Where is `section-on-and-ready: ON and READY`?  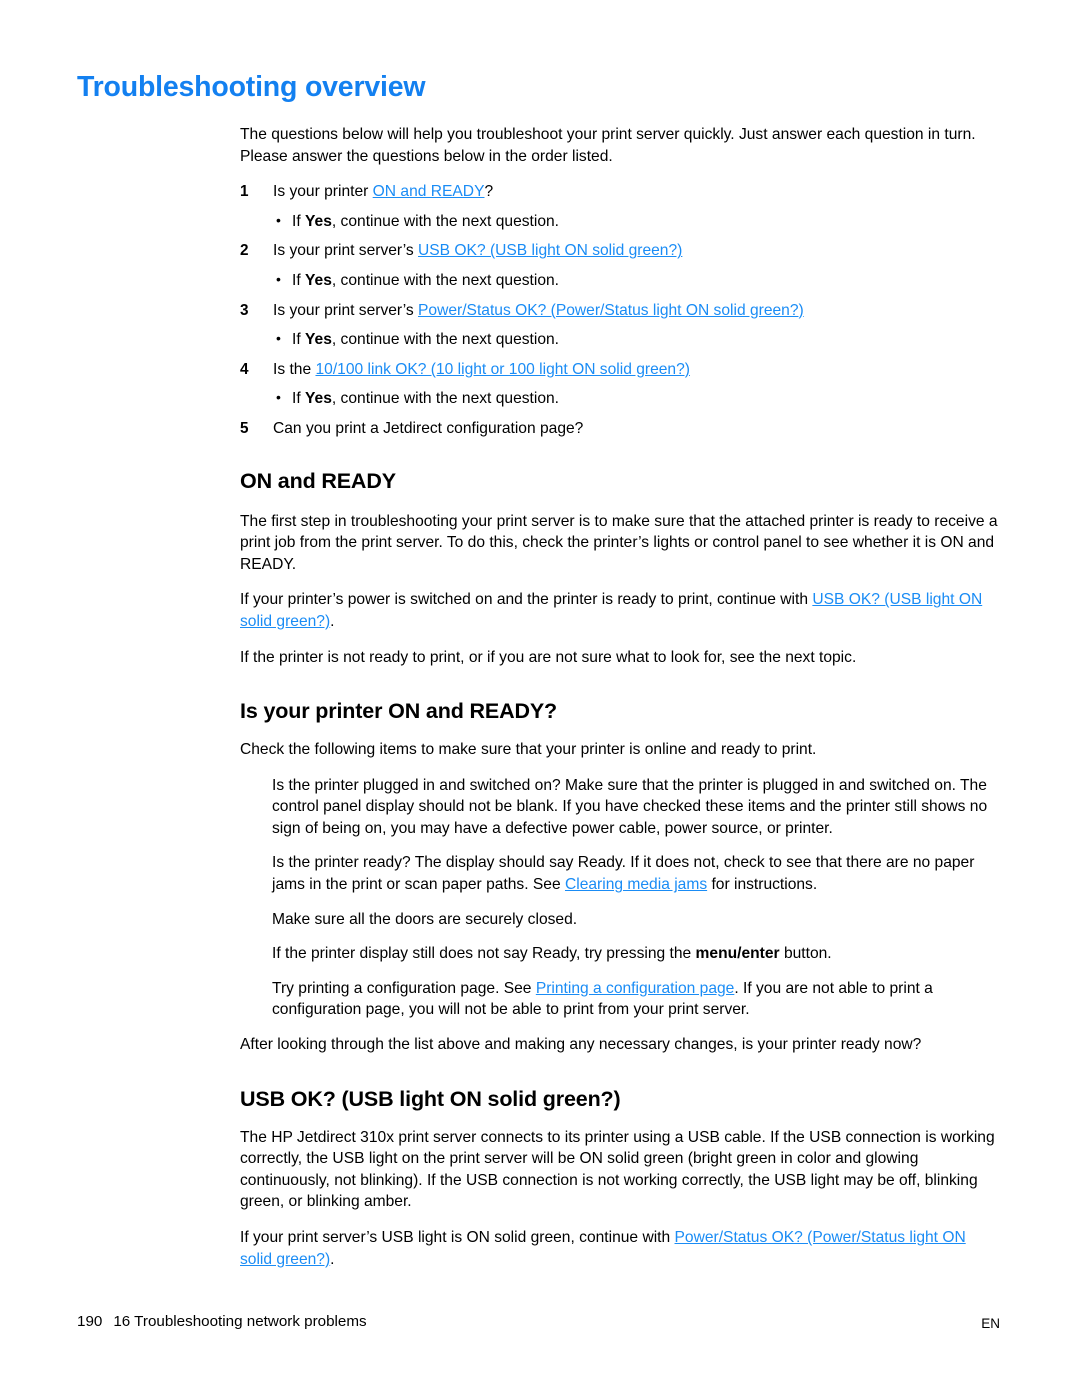
section-on-and-ready: ON and READY is located at coordinates (621, 481).